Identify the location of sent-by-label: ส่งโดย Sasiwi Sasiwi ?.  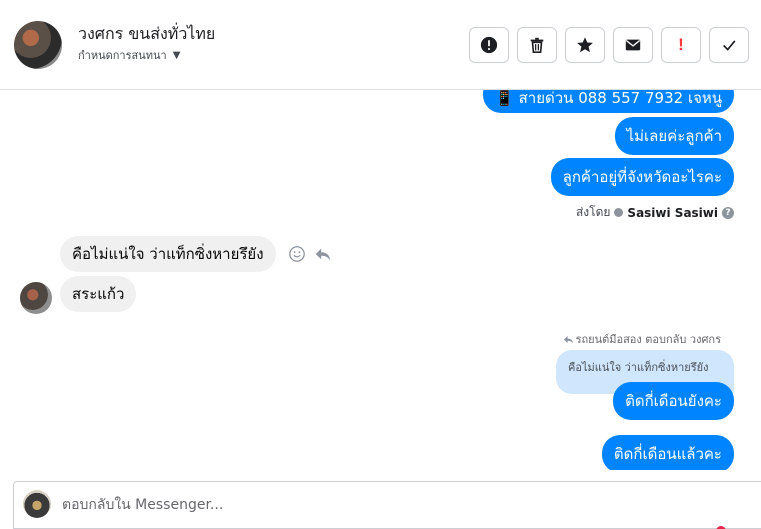
(655, 212).